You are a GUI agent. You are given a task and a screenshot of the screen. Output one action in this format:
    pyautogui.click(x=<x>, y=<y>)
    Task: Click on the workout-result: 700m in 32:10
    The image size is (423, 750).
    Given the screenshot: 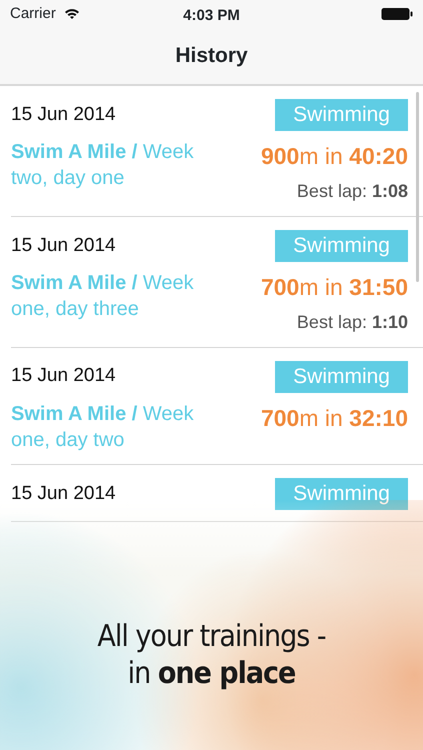 What is the action you would take?
    pyautogui.click(x=334, y=418)
    